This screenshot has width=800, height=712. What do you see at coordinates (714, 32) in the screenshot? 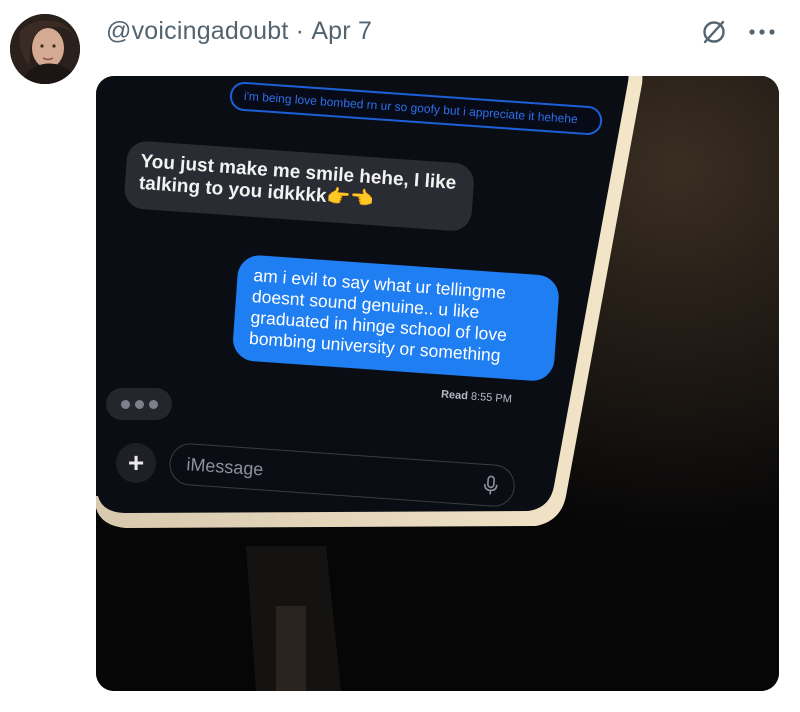
I see `grok-icon` at bounding box center [714, 32].